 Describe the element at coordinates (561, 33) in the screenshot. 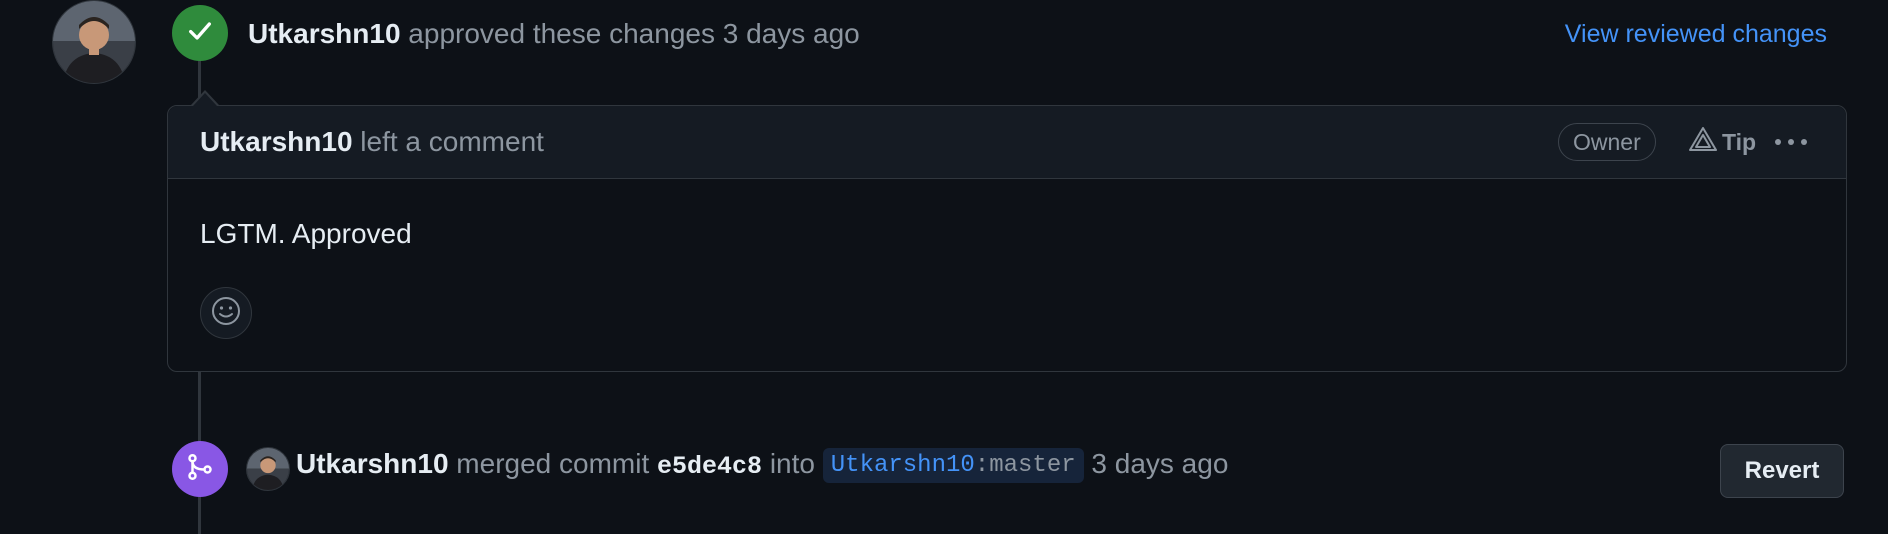

I see `review-action-text: approved these changes` at that location.